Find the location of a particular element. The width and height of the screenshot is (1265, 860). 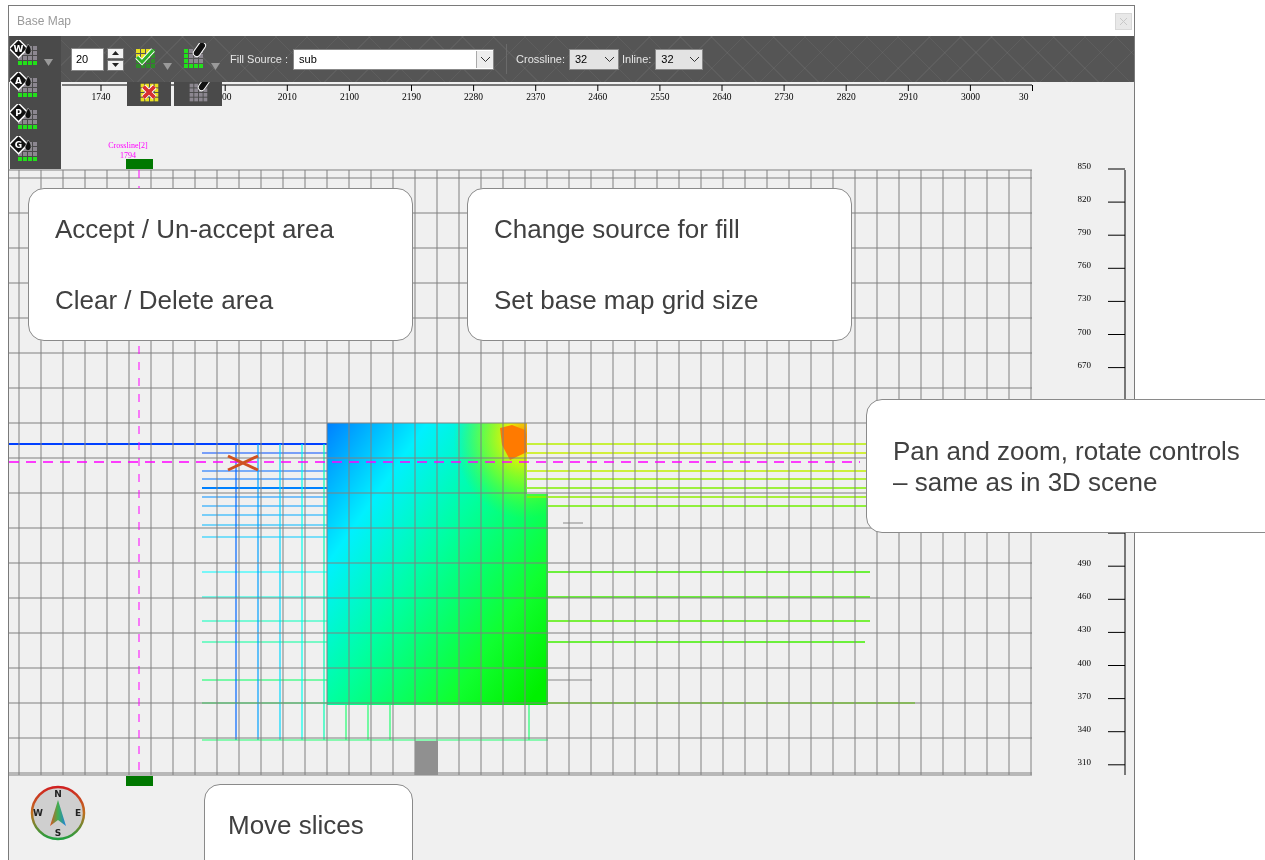

tool-button: G is located at coordinates (27, 151).